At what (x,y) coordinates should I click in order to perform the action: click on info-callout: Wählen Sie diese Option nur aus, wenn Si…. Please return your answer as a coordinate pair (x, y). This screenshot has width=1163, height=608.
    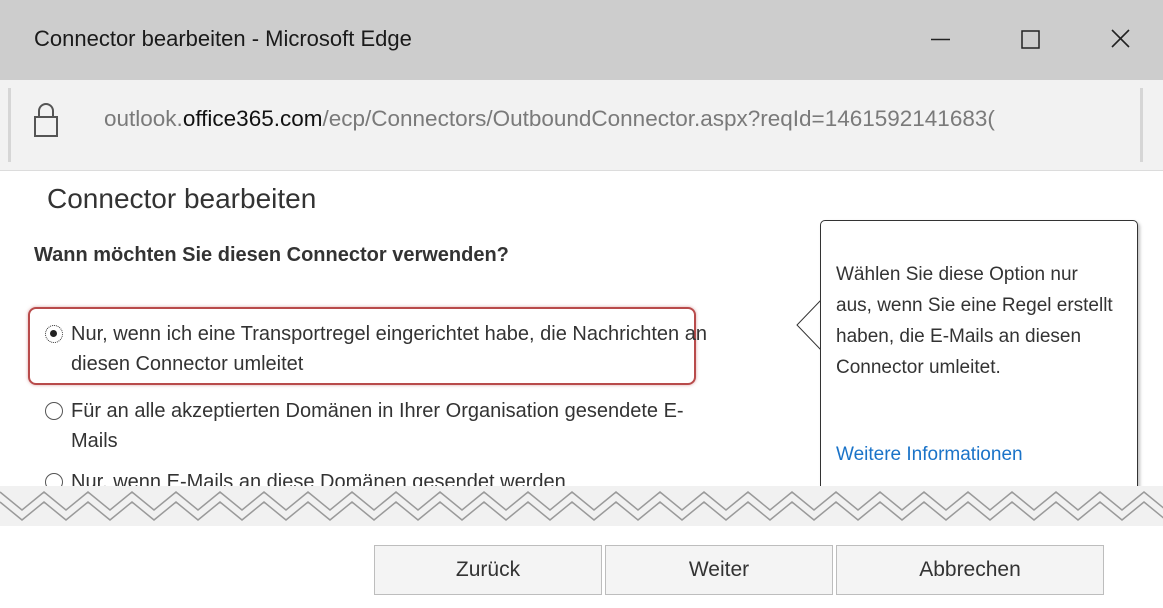
    Looking at the image, I should click on (979, 356).